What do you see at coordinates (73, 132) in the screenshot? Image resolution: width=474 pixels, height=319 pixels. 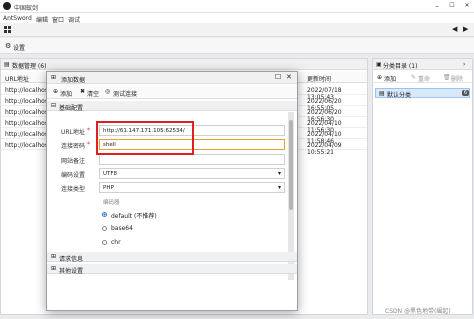 I see `url-label: URL地址` at bounding box center [73, 132].